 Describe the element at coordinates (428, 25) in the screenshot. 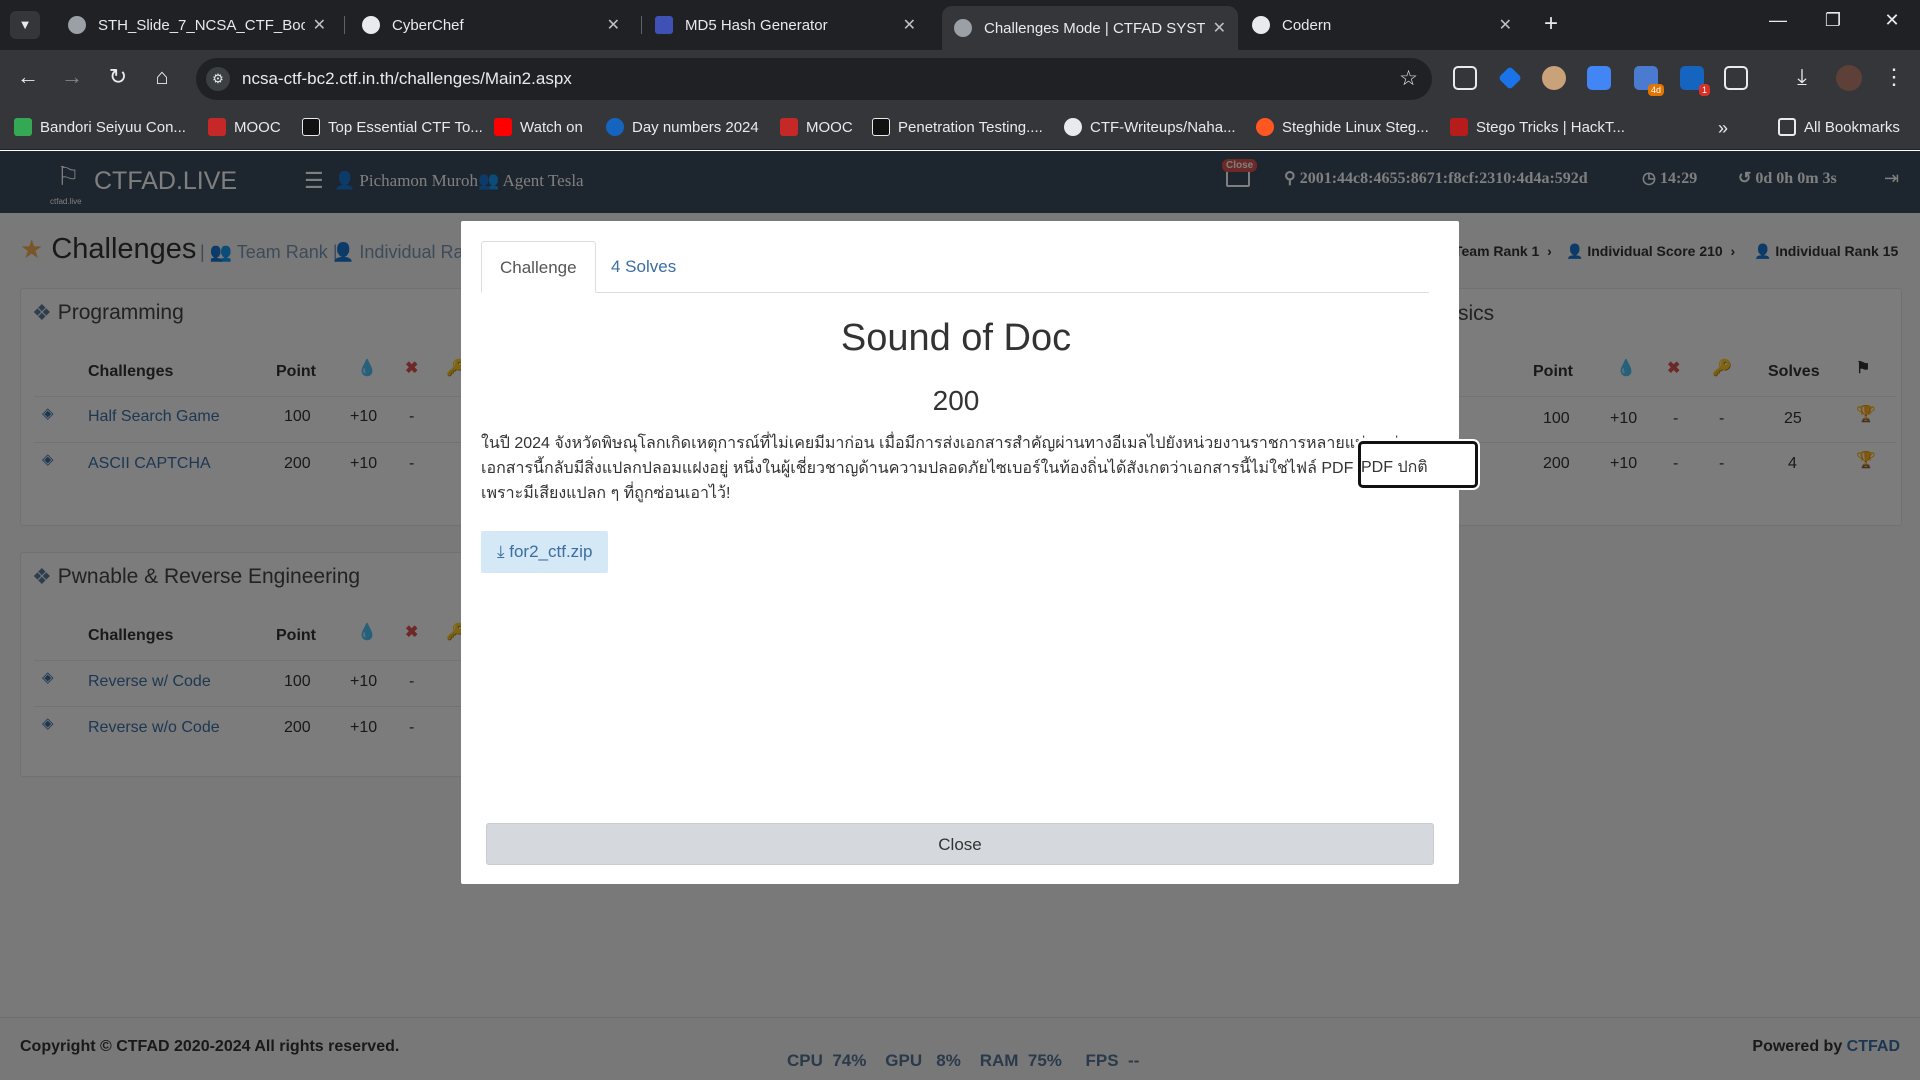

I see `tab-title: CyberChef` at that location.